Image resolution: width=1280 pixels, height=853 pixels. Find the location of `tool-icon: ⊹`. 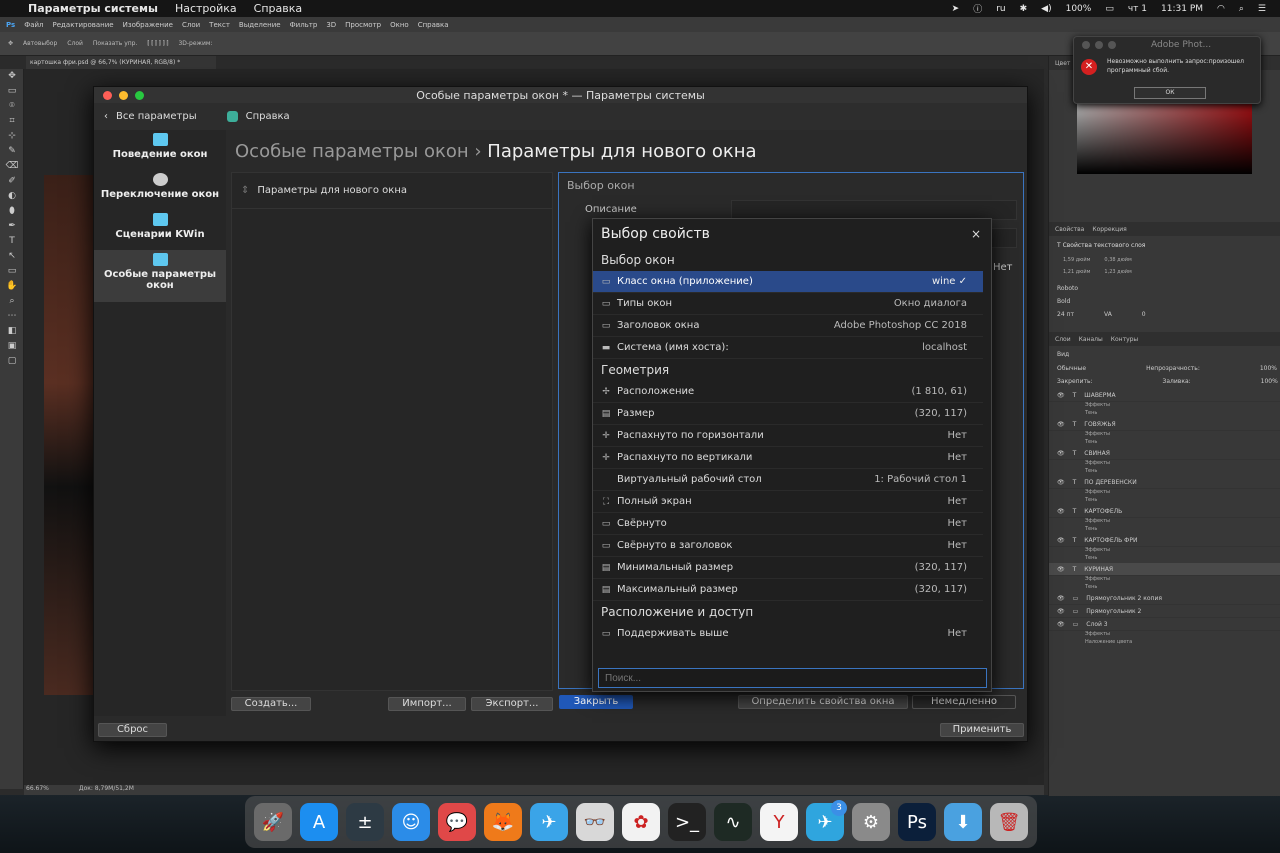

tool-icon: ⊹ is located at coordinates (12, 136).